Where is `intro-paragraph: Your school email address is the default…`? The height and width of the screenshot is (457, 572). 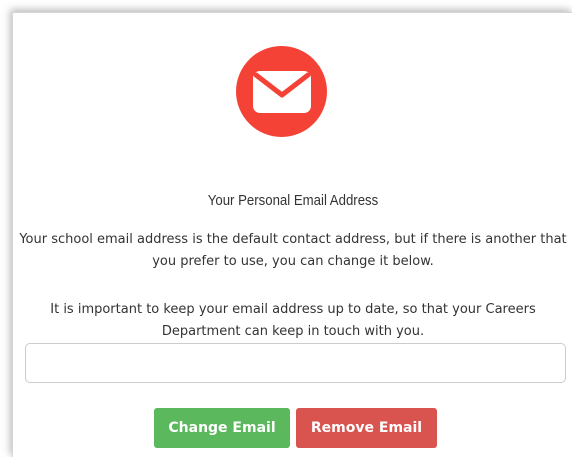 intro-paragraph: Your school email address is the default… is located at coordinates (293, 250).